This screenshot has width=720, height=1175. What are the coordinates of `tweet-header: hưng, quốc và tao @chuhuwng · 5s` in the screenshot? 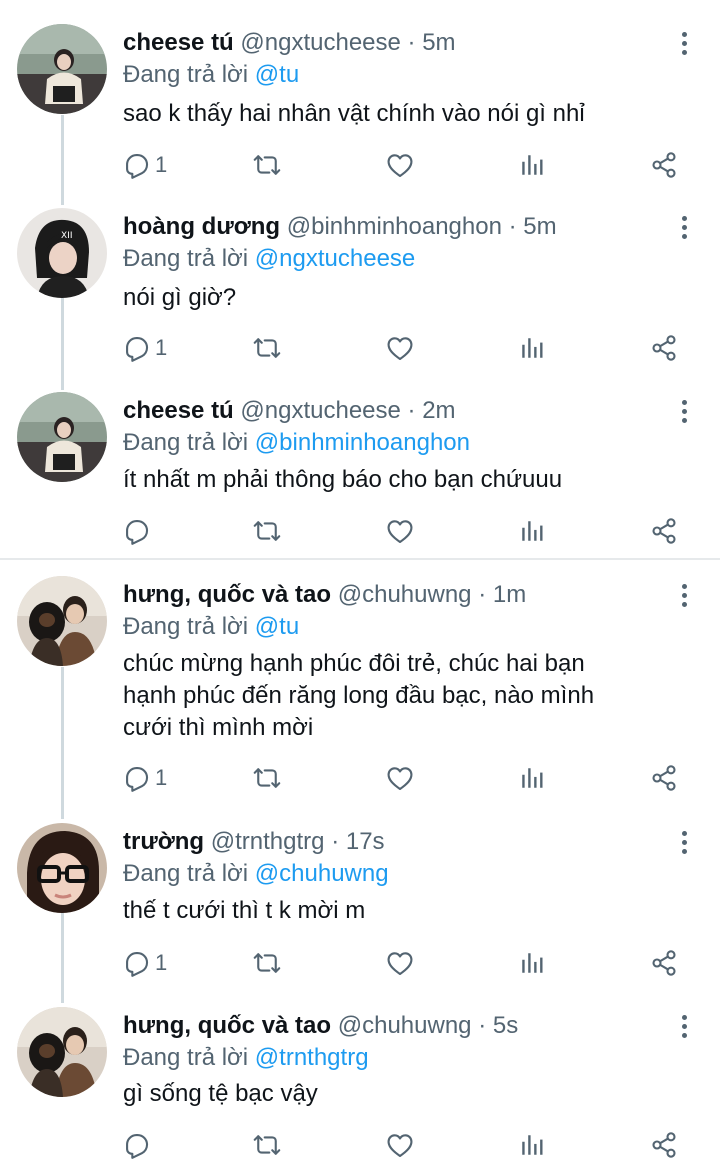 It's located at (391, 1026).